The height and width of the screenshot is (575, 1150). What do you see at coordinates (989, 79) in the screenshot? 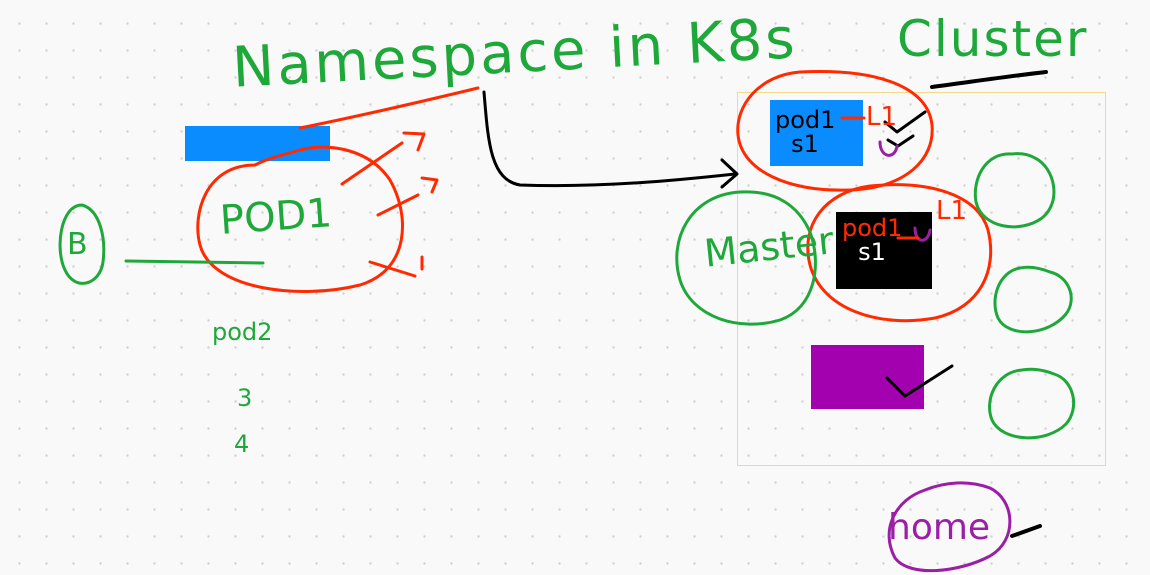
I see `cluster-underline` at bounding box center [989, 79].